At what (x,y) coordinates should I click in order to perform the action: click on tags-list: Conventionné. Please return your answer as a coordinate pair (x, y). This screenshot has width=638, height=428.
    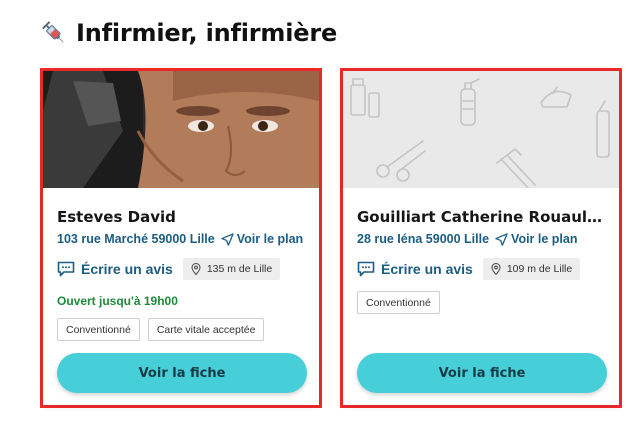
    Looking at the image, I should click on (402, 302).